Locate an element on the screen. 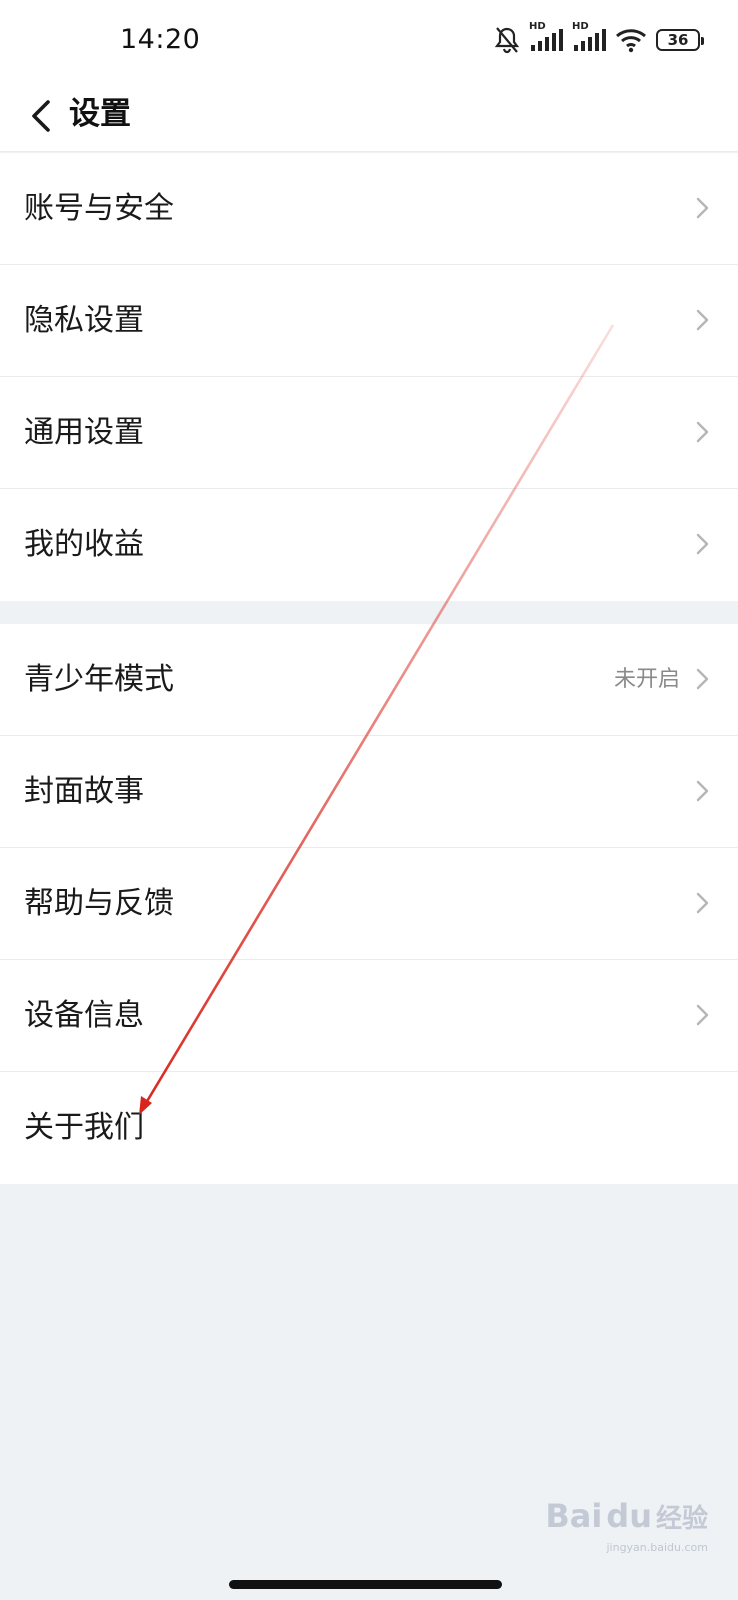 The height and width of the screenshot is (1600, 738). home-indicator is located at coordinates (365, 1584).